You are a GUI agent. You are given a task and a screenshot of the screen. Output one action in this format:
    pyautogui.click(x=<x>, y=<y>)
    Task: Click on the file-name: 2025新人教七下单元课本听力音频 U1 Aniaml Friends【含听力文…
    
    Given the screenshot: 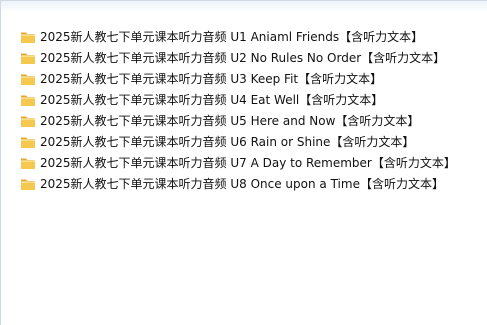 What is the action you would take?
    pyautogui.click(x=232, y=37)
    